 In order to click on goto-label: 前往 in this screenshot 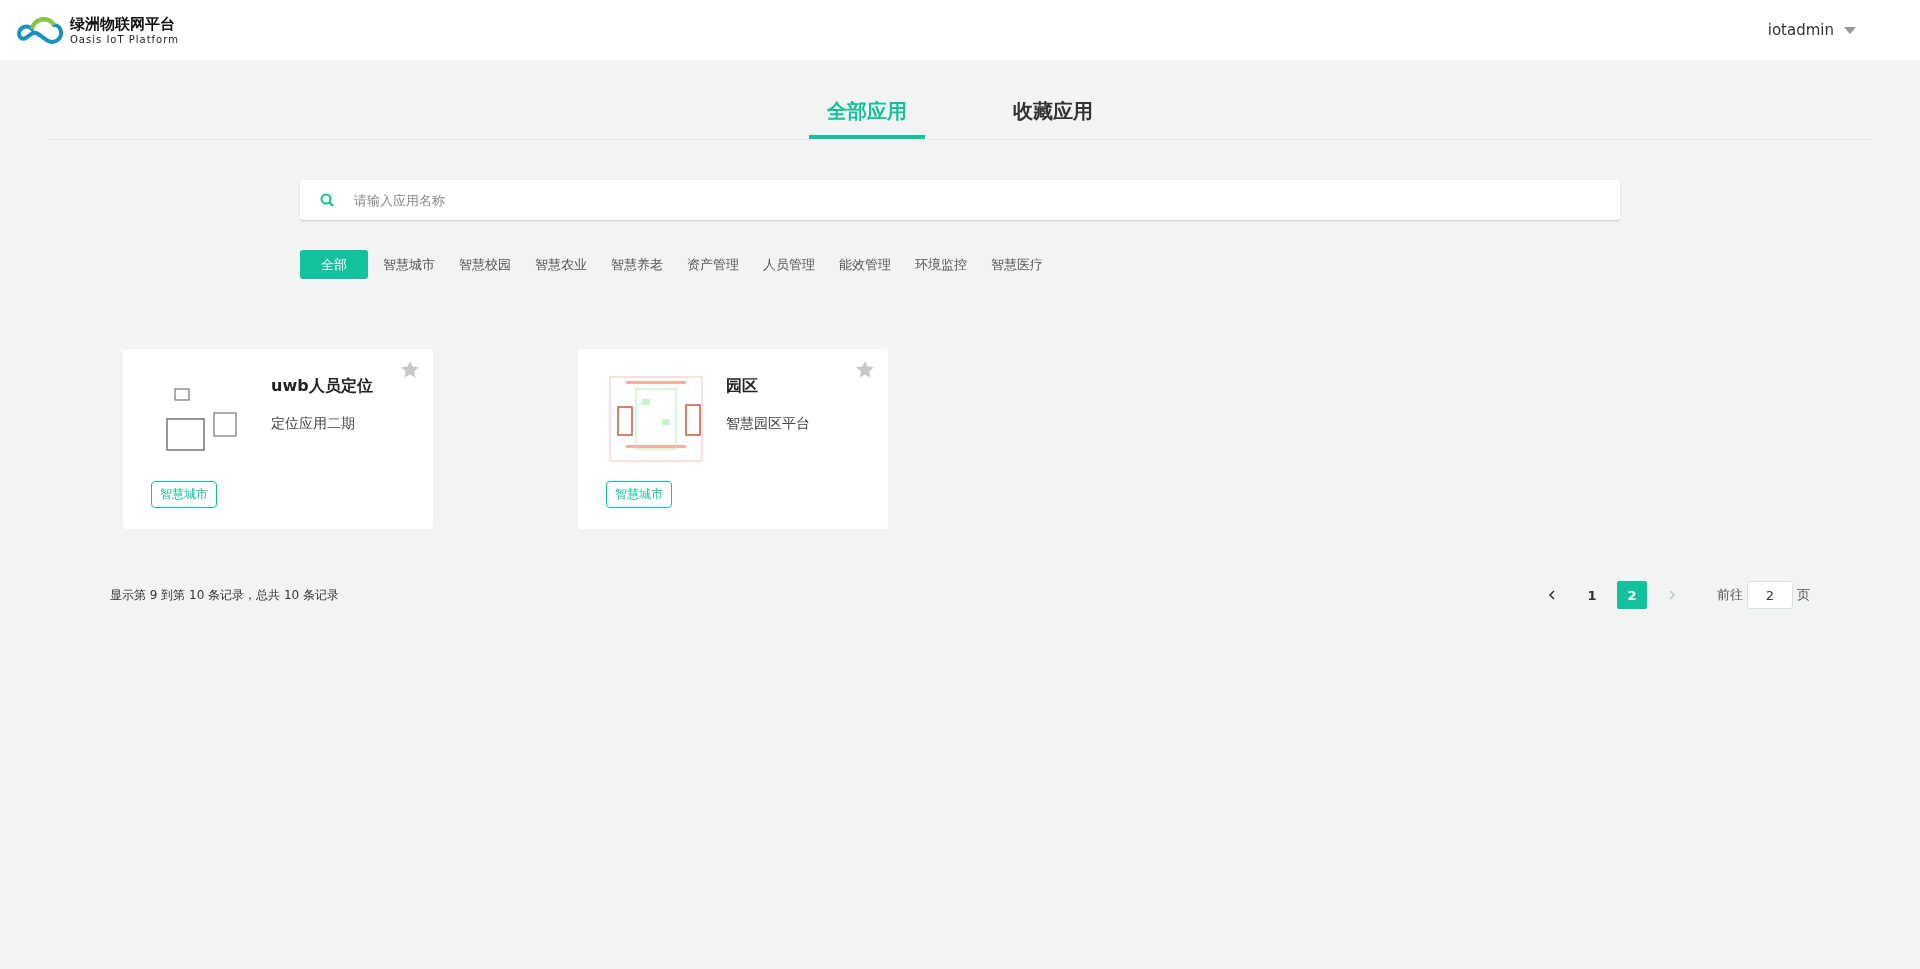, I will do `click(1730, 595)`.